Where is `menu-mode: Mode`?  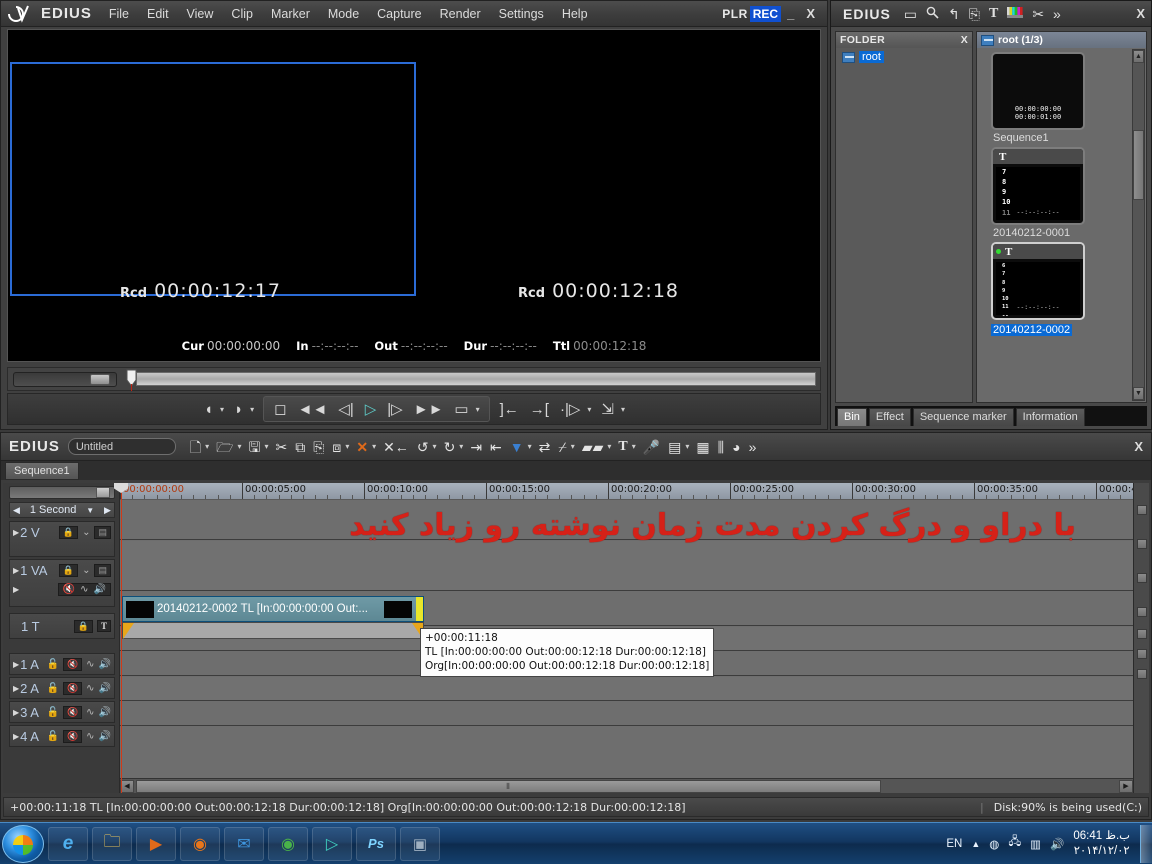 menu-mode: Mode is located at coordinates (343, 14).